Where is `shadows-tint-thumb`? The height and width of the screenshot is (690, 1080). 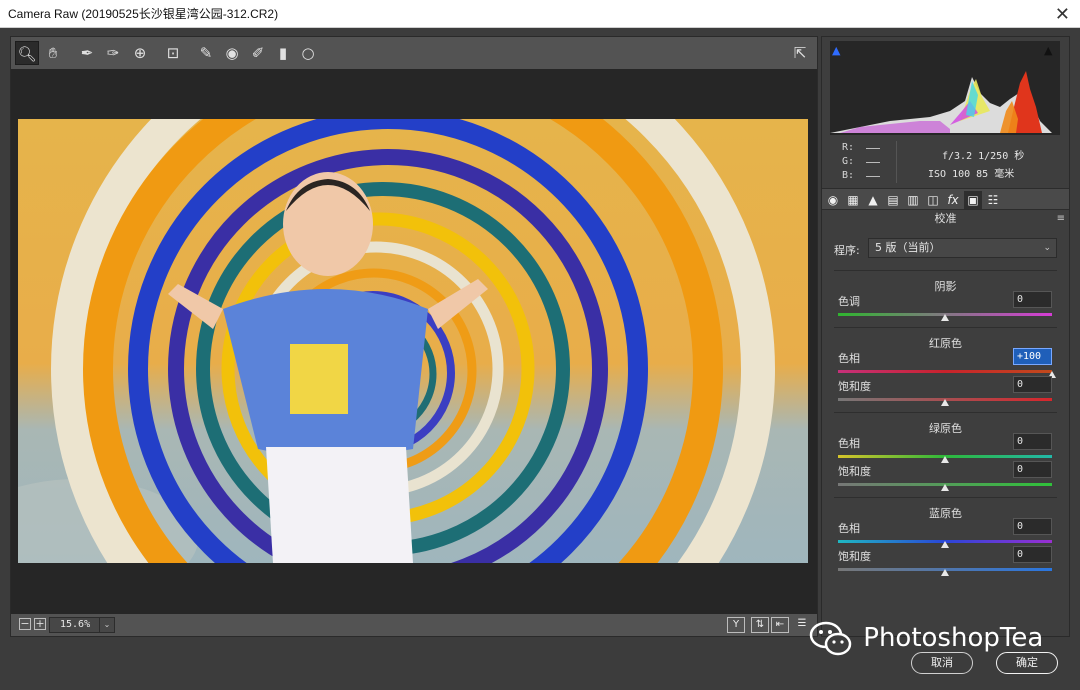
shadows-tint-thumb is located at coordinates (945, 317).